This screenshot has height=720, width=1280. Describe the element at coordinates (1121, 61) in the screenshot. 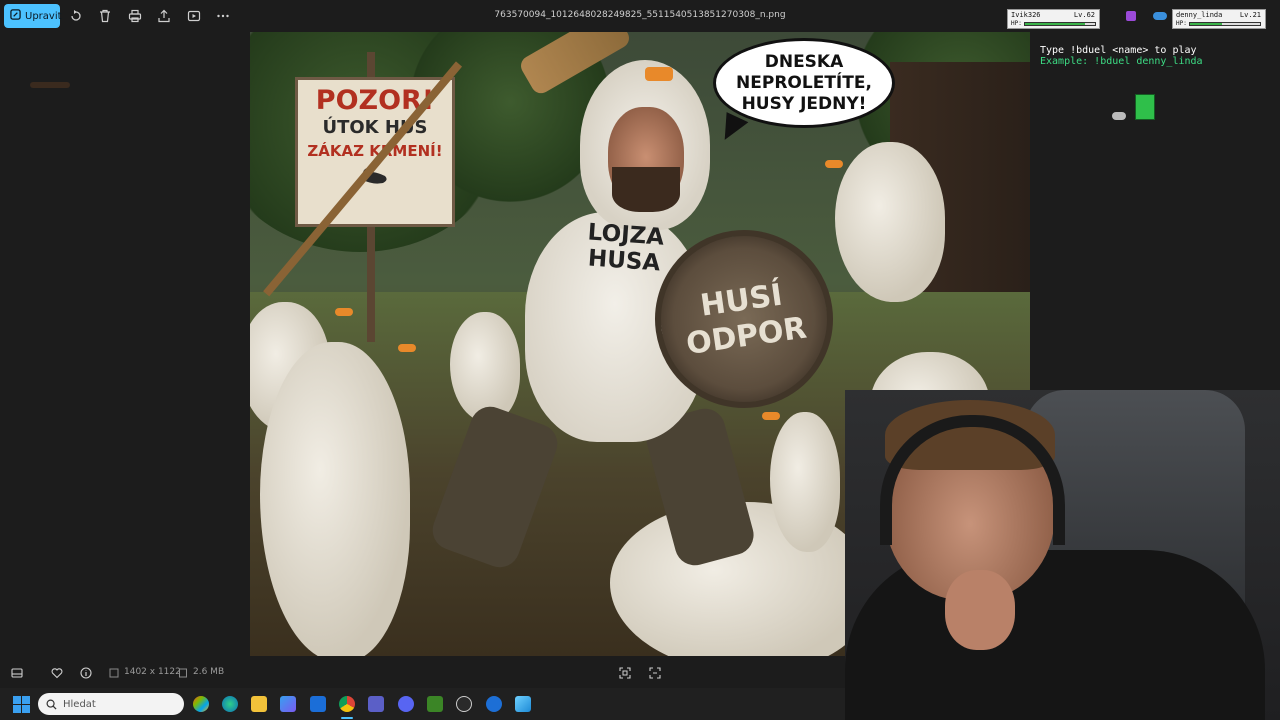

I see `bot-example: Example: !bduel denny_linda` at that location.